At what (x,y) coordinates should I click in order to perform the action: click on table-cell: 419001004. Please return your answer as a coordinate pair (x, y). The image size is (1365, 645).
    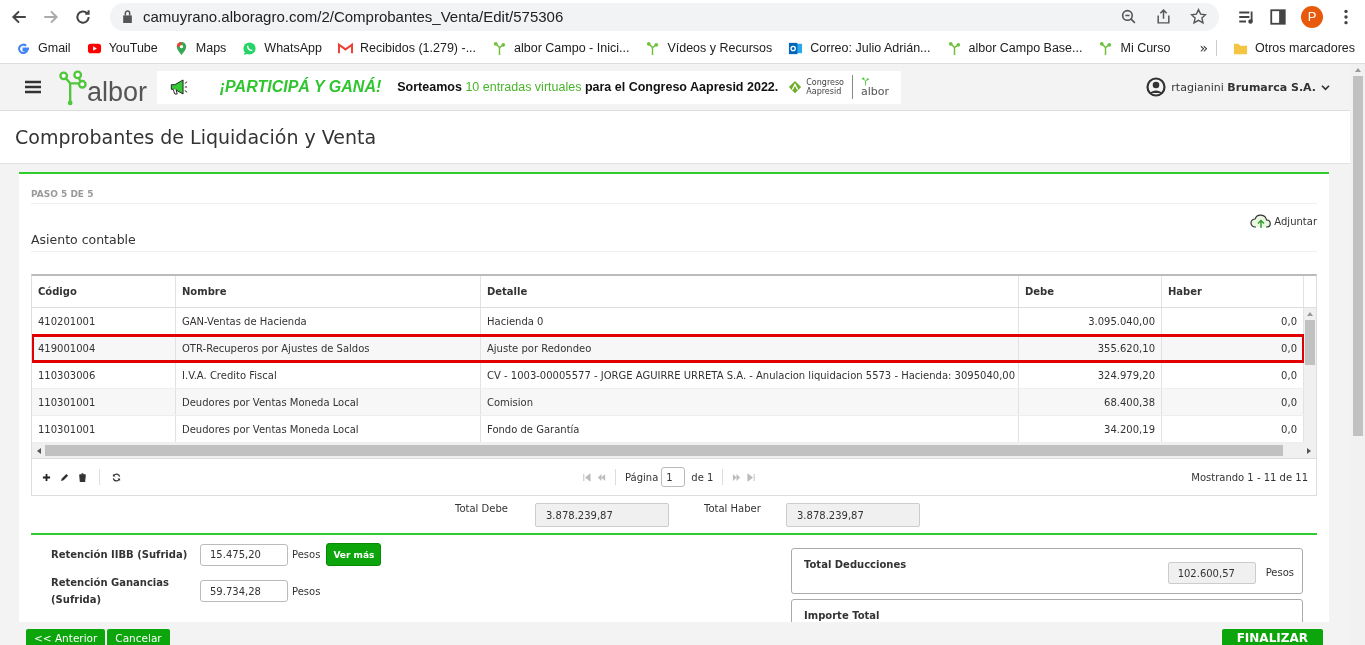
    Looking at the image, I should click on (104, 348).